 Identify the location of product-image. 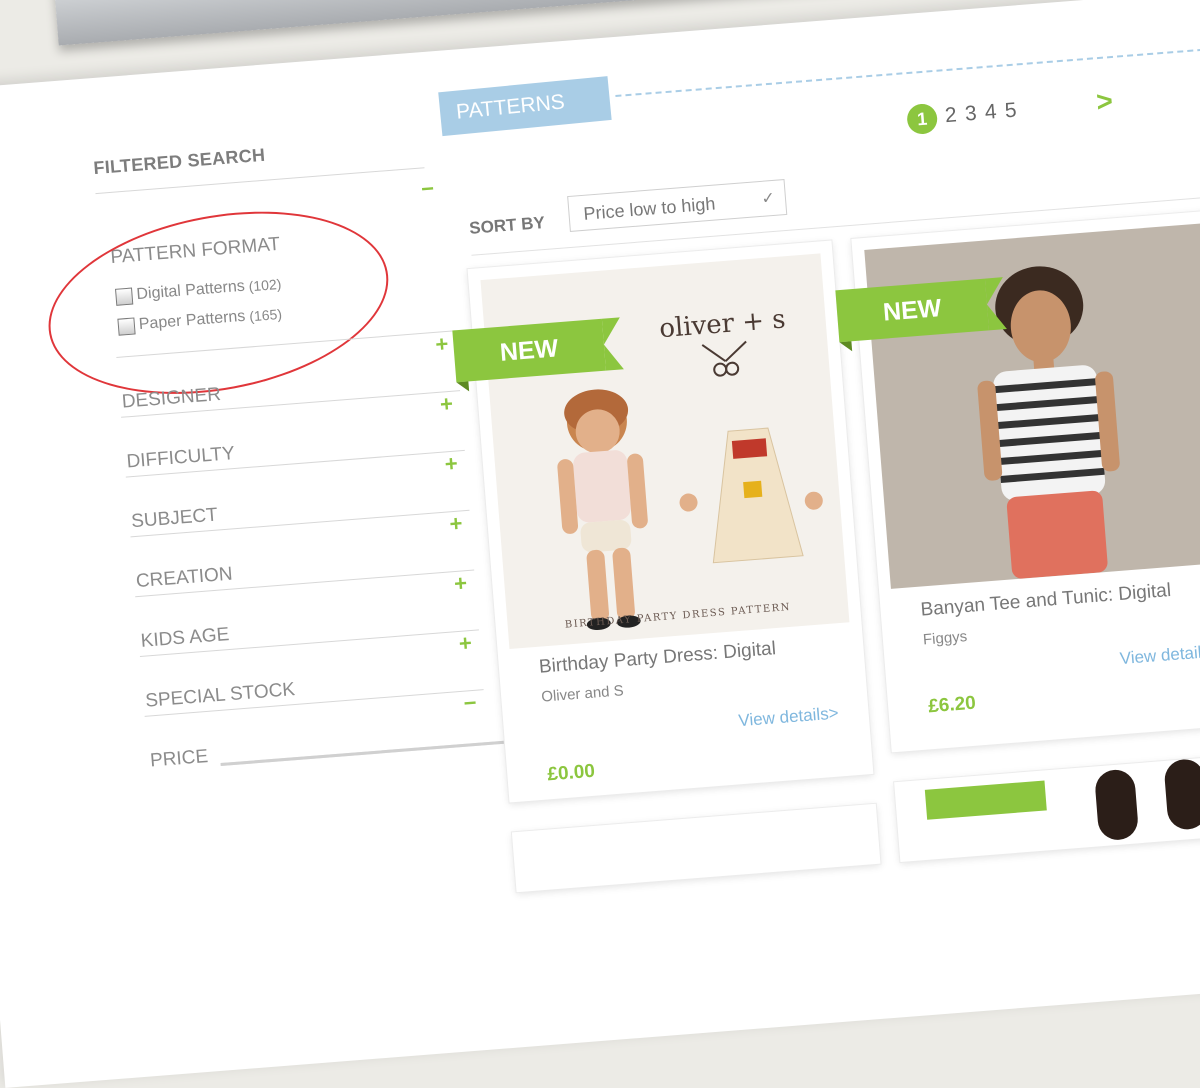
(1032, 406).